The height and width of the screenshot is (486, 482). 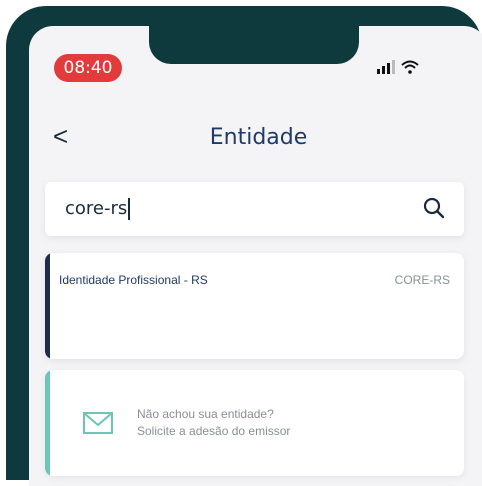 I want to click on text-caret, so click(x=129, y=209).